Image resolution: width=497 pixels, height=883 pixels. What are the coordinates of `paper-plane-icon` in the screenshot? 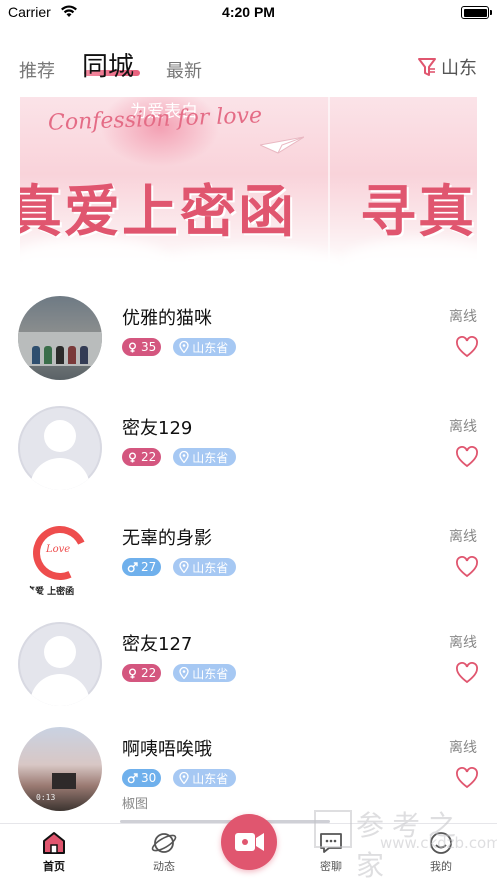 It's located at (282, 145).